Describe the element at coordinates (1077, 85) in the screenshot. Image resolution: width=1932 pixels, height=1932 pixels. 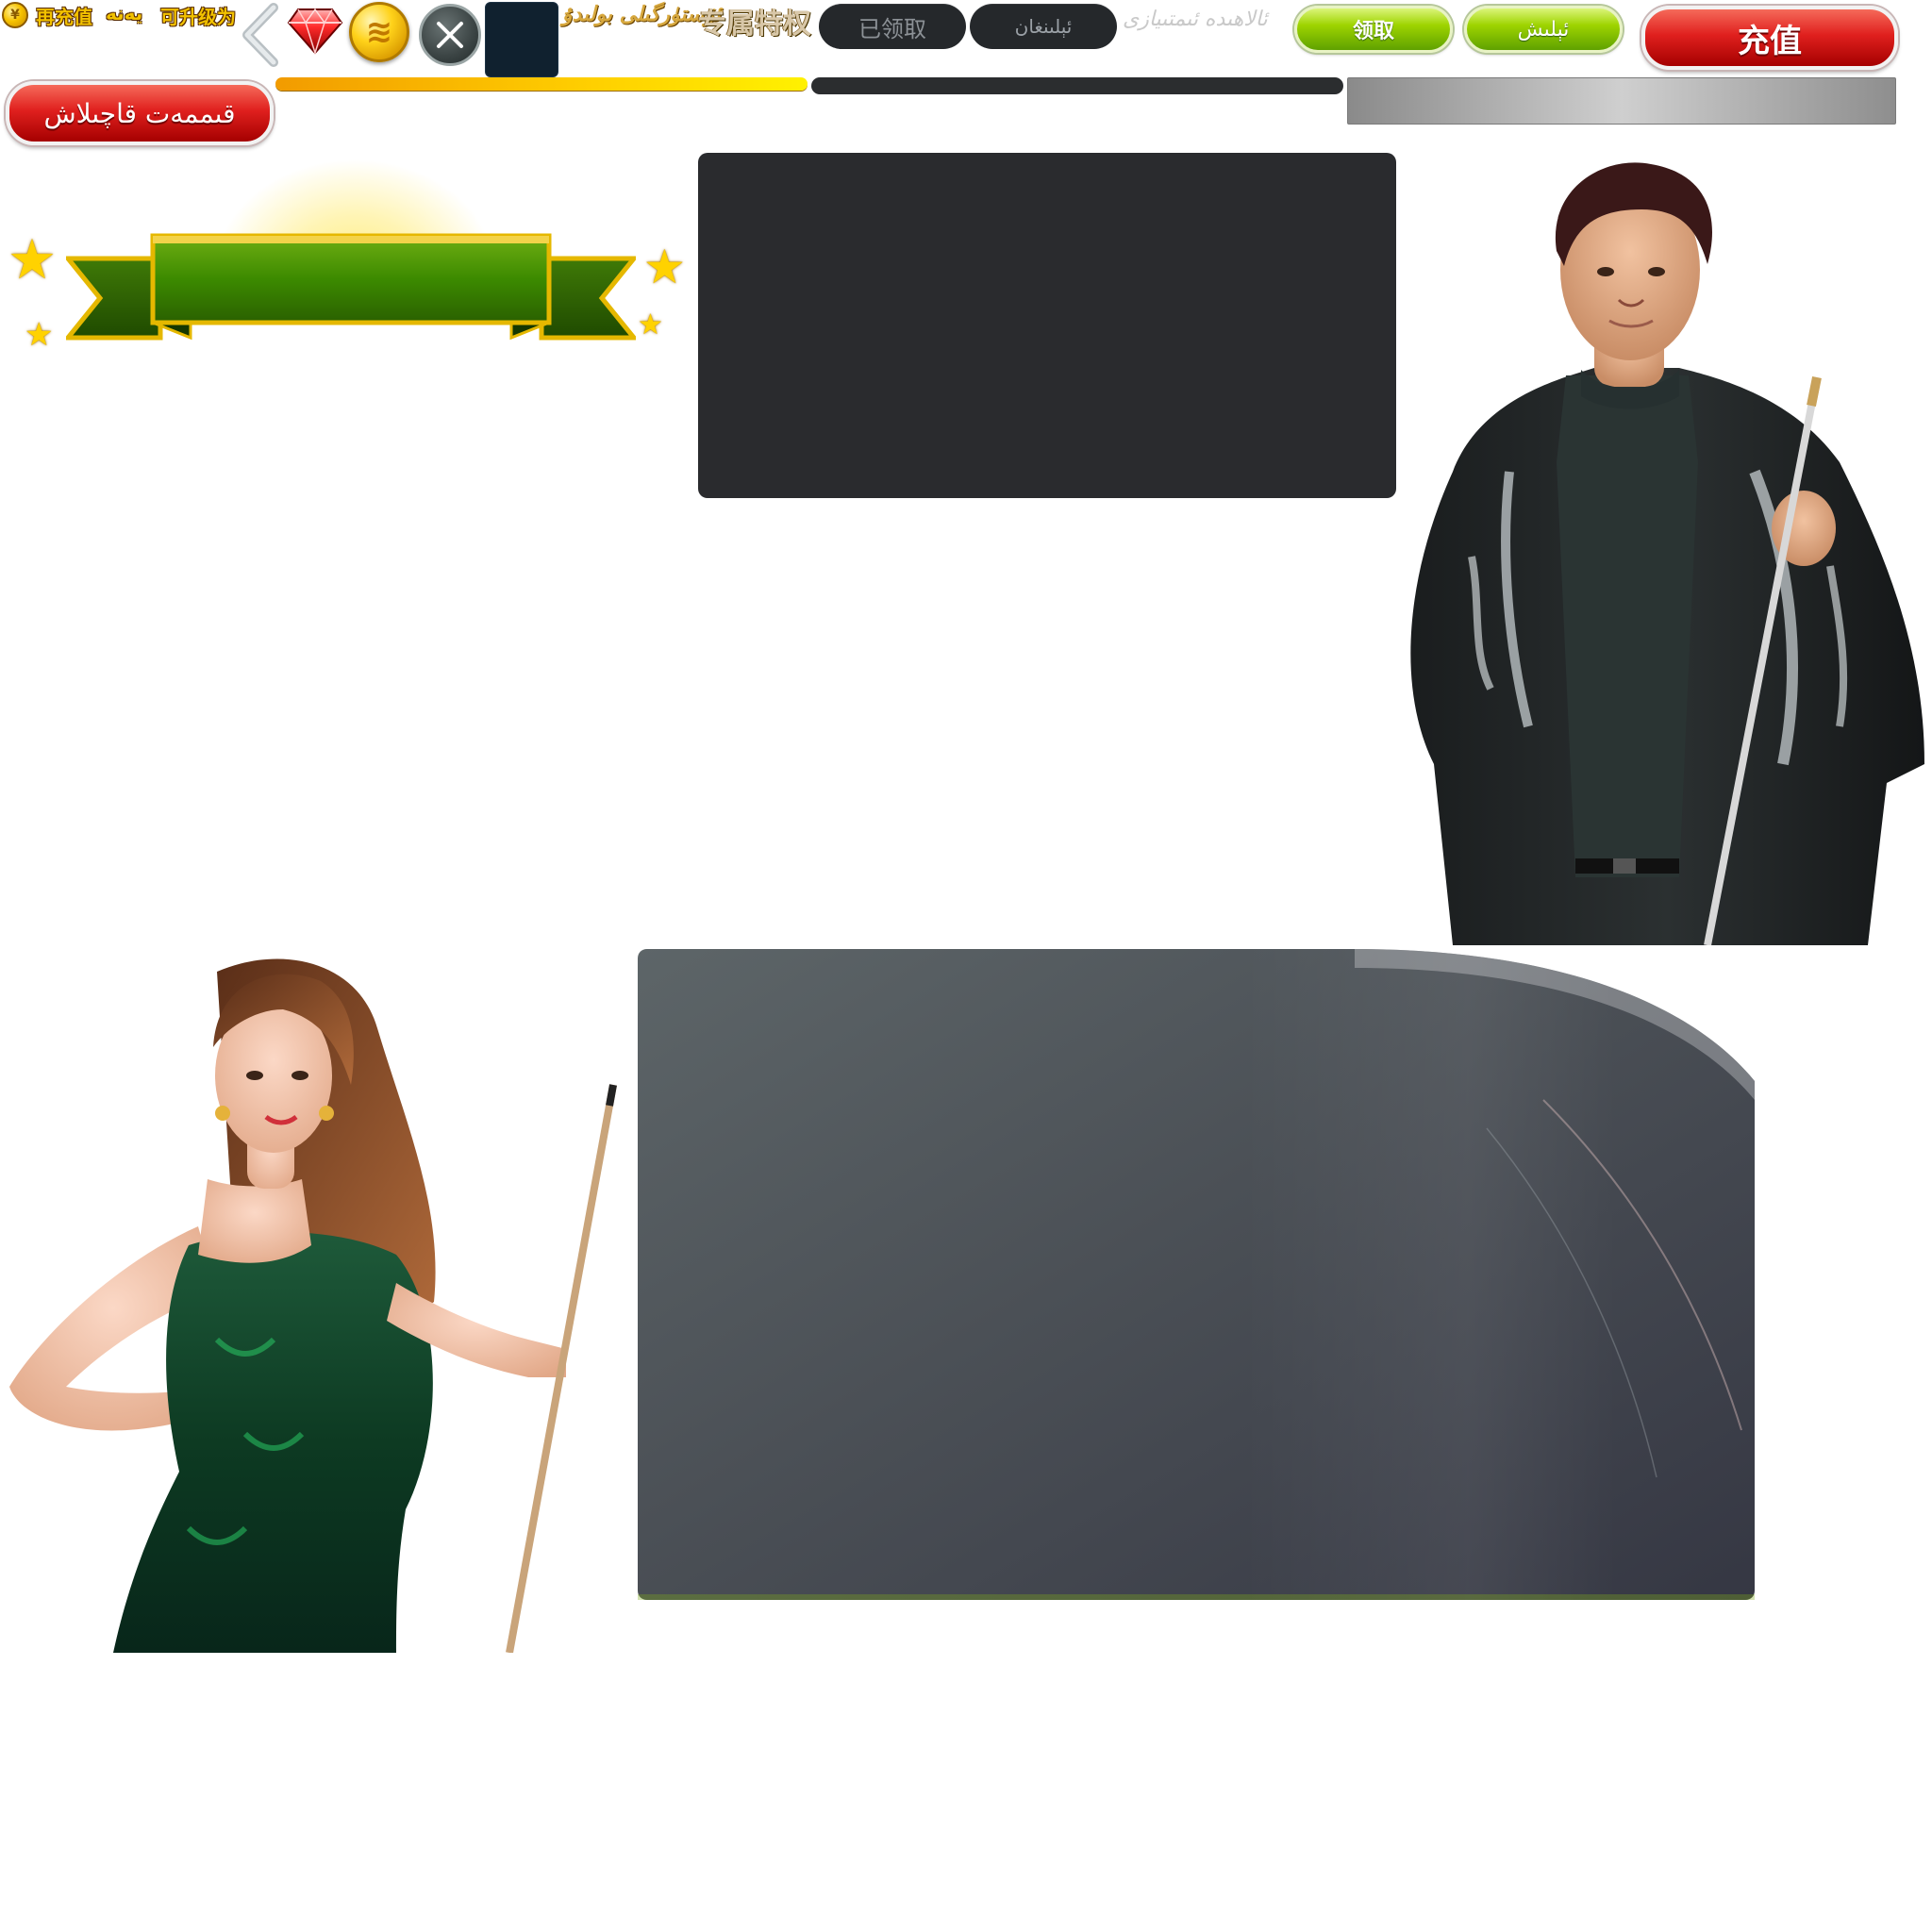
I see `progress-bar-secondary` at that location.